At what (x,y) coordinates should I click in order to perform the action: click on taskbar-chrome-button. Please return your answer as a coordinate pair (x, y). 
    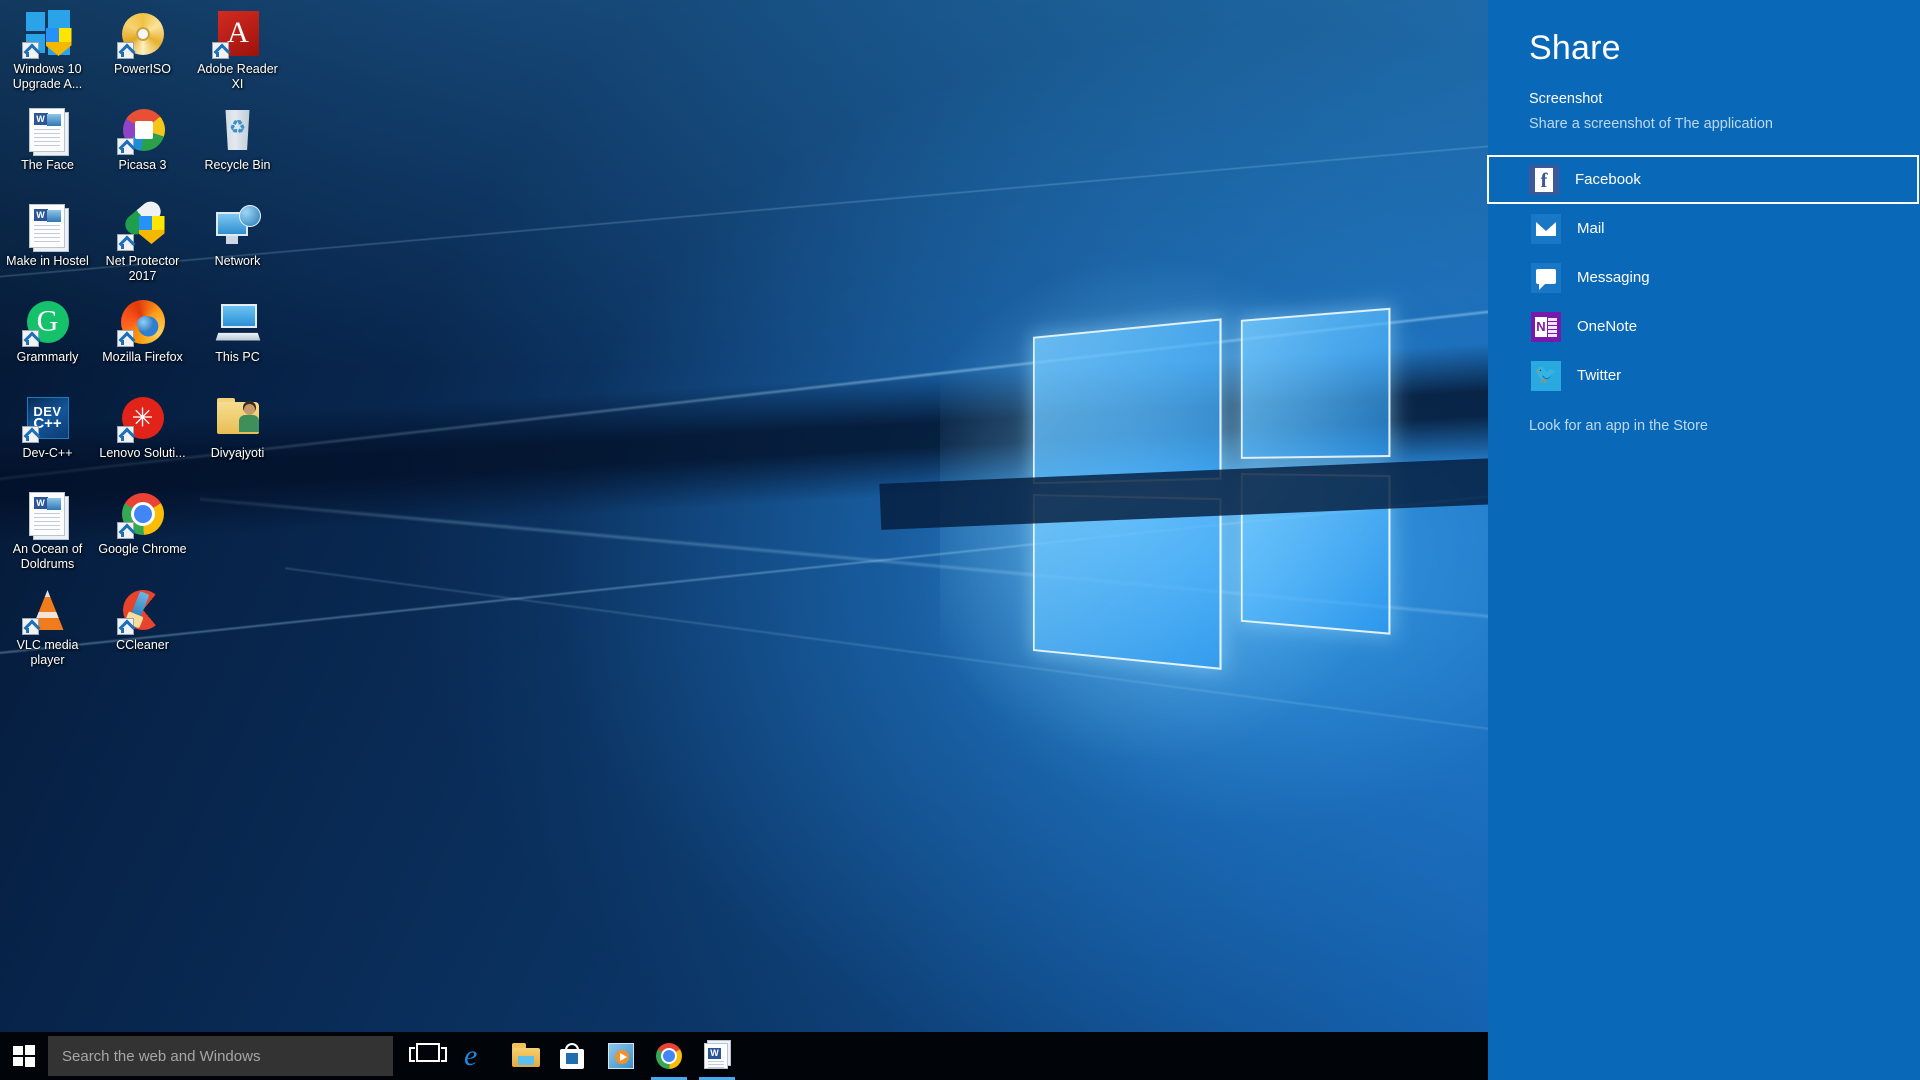
    Looking at the image, I should click on (669, 1056).